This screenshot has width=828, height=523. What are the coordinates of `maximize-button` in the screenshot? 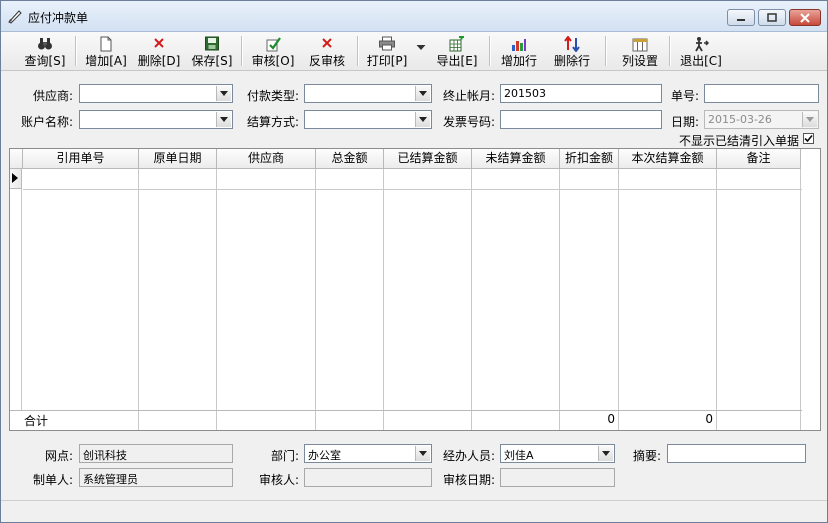 It's located at (772, 17).